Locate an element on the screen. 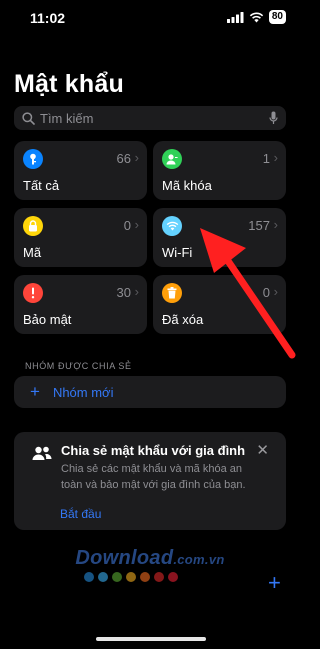 The height and width of the screenshot is (649, 320). microphone-icon is located at coordinates (273, 118).